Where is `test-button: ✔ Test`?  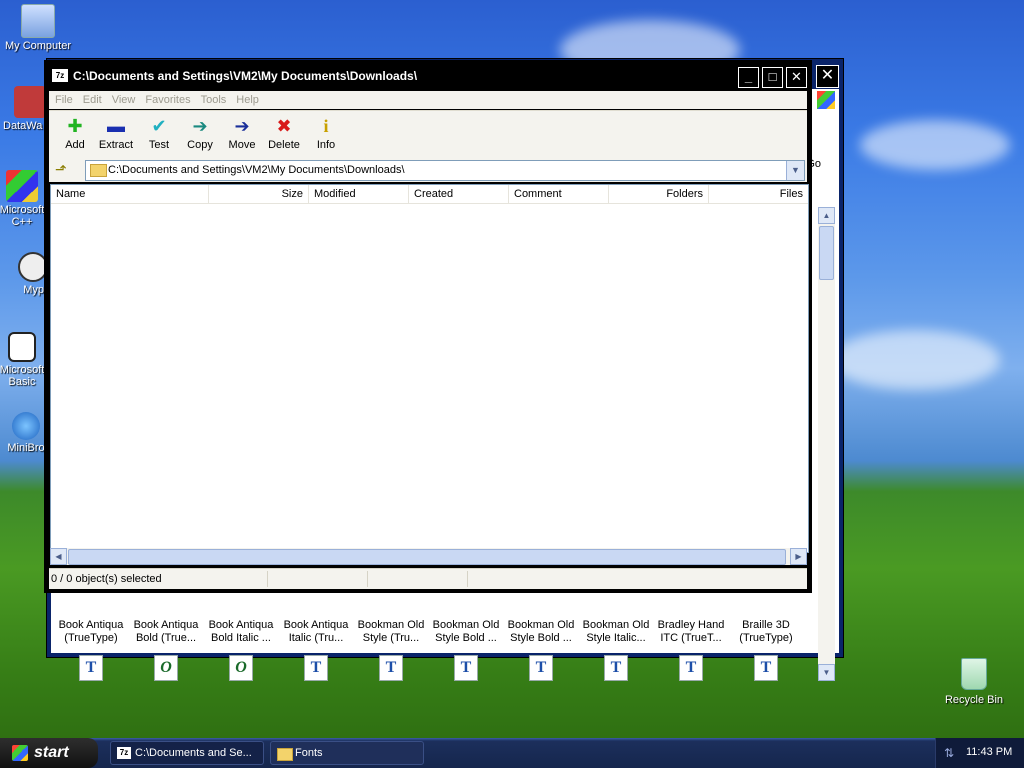 test-button: ✔ Test is located at coordinates (159, 132).